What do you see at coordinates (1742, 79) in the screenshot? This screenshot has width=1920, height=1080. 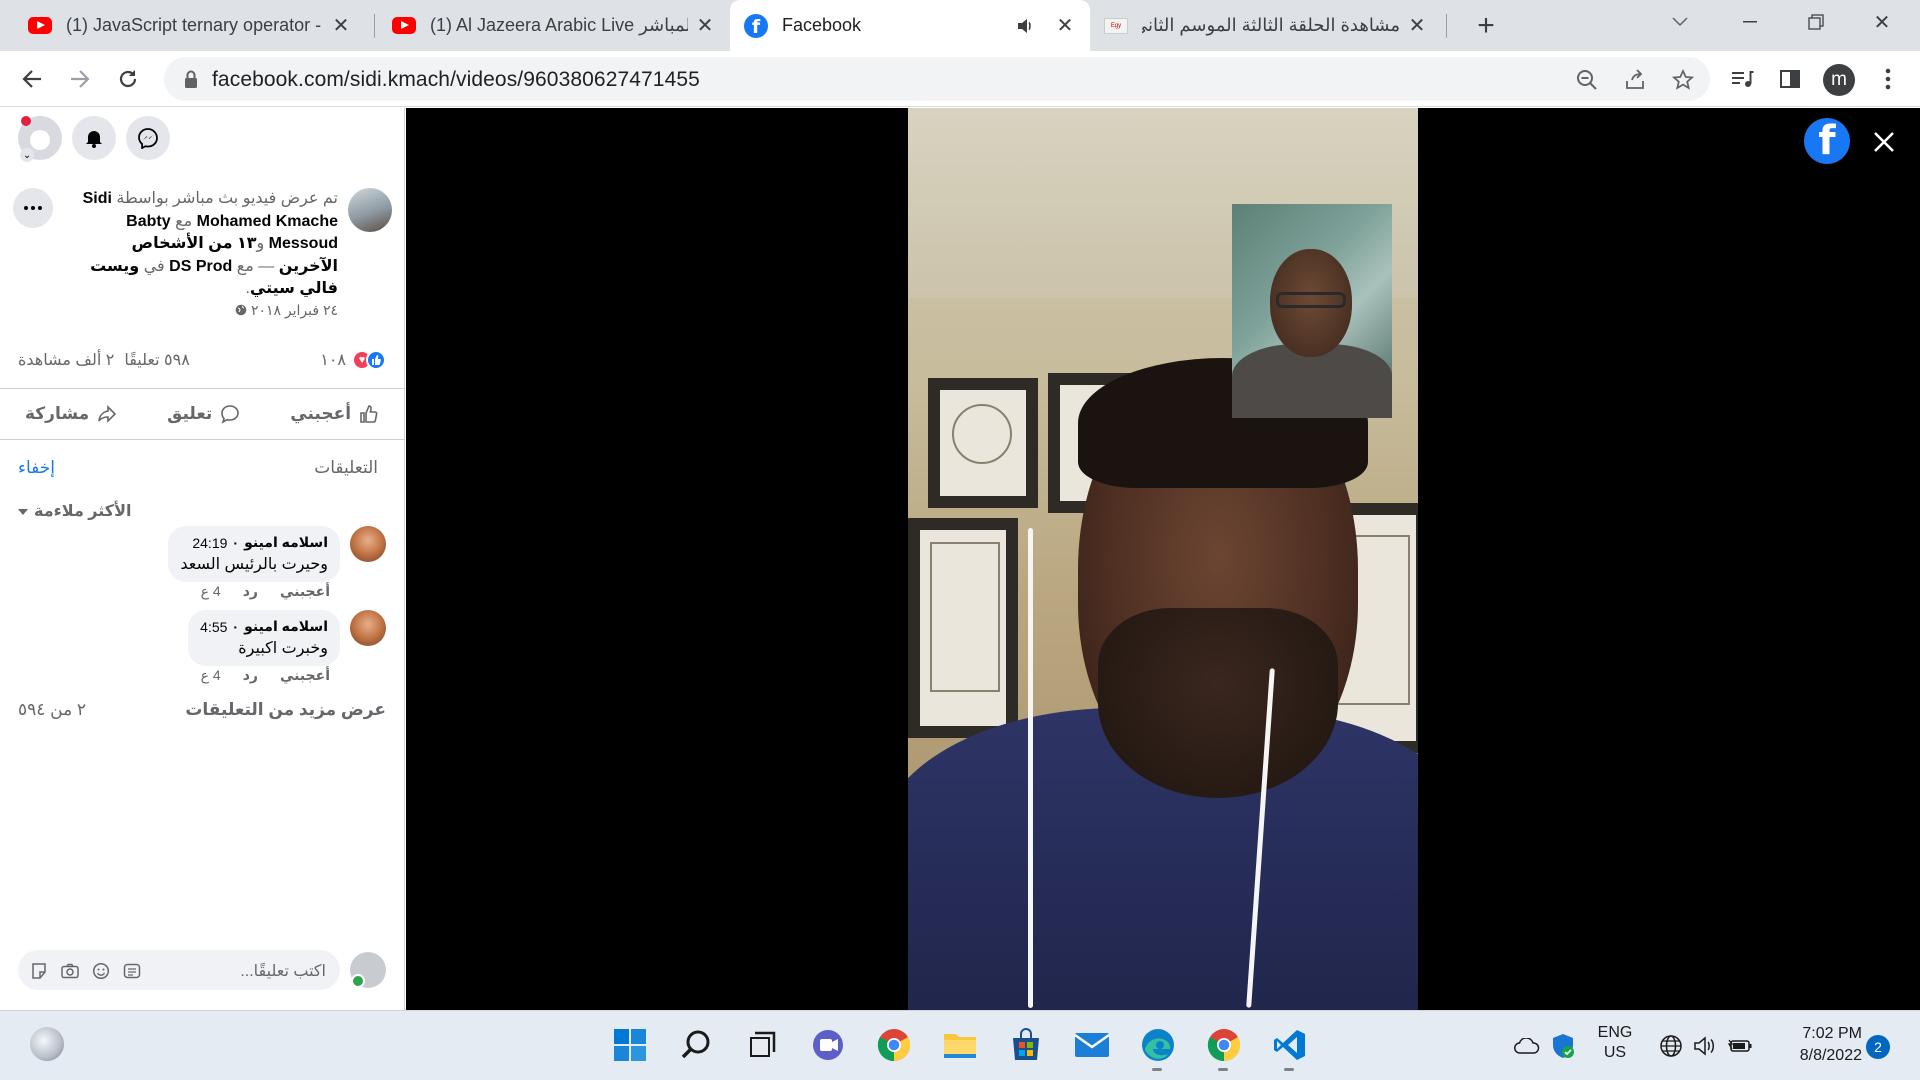 I see `media-control-icon` at bounding box center [1742, 79].